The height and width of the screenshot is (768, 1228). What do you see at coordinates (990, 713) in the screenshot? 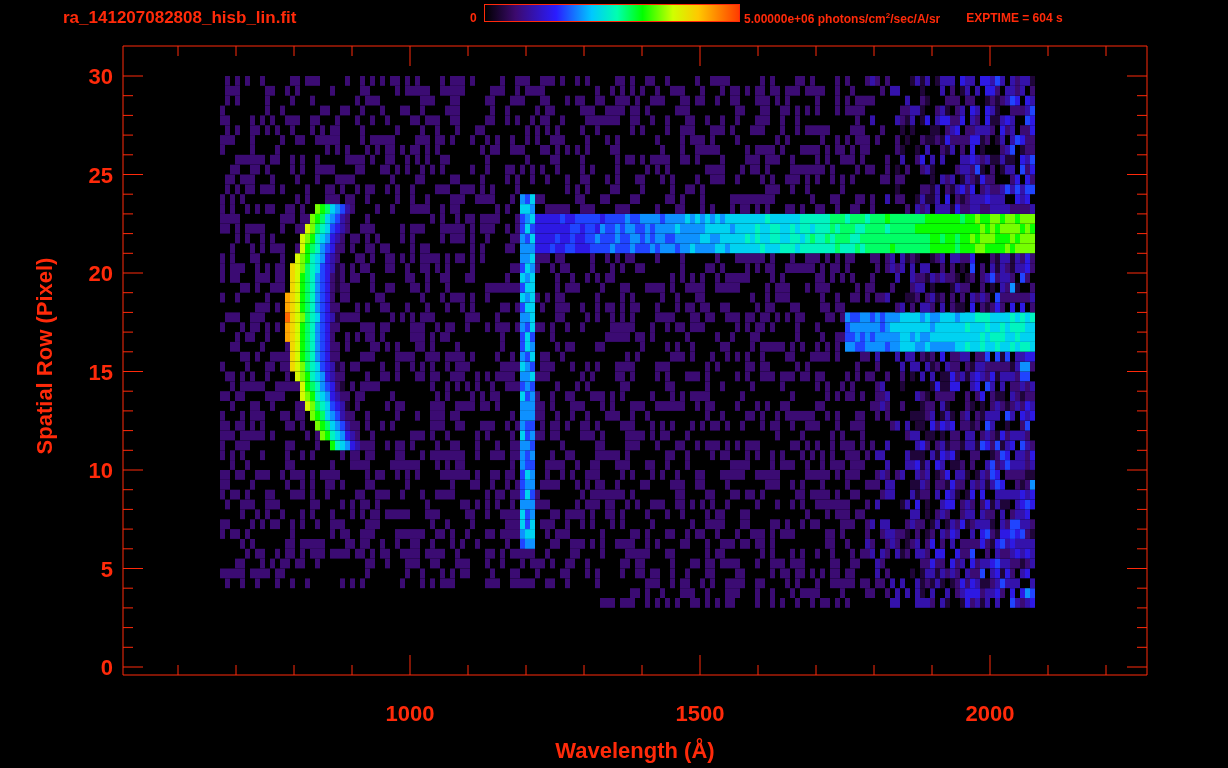
I see `x-tick-label: 2000` at bounding box center [990, 713].